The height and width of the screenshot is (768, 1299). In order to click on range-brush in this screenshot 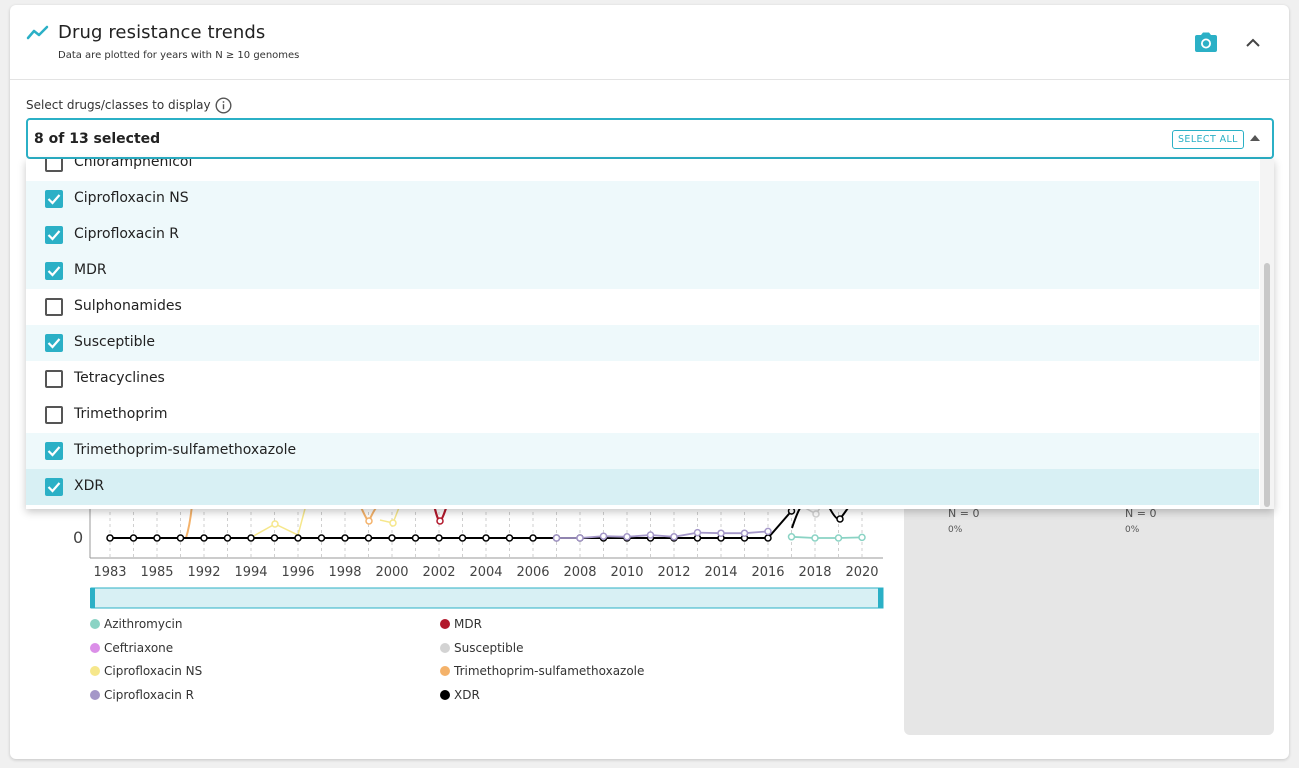, I will do `click(487, 598)`.